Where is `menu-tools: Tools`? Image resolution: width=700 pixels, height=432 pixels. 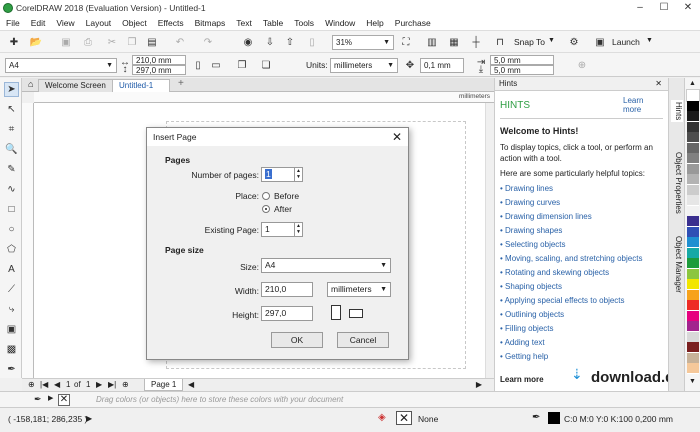
menu-tools: Tools is located at coordinates (304, 23).